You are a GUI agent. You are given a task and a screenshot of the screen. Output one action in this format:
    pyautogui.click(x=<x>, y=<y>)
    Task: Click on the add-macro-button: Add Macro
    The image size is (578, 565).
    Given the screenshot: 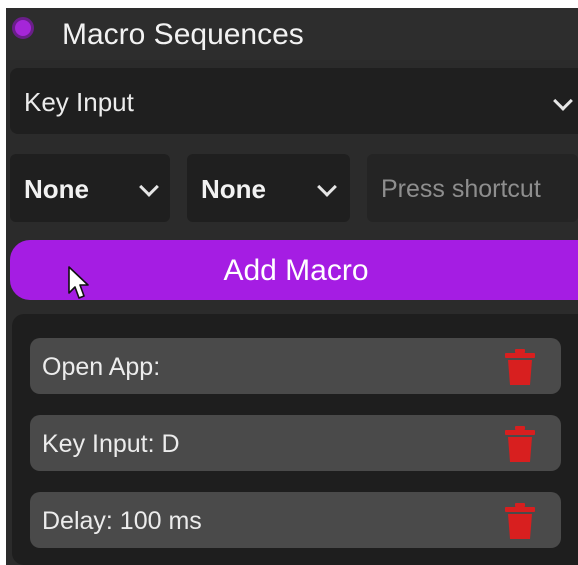 What is the action you would take?
    pyautogui.click(x=294, y=270)
    